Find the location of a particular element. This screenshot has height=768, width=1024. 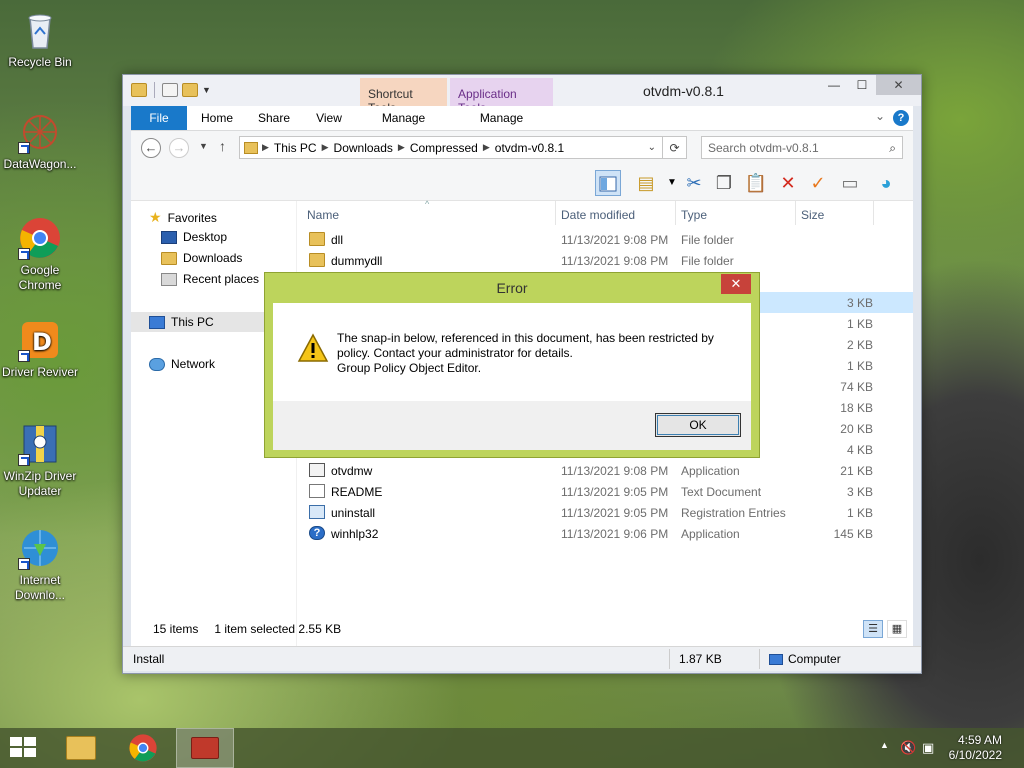

help-icon: ? is located at coordinates (901, 118).